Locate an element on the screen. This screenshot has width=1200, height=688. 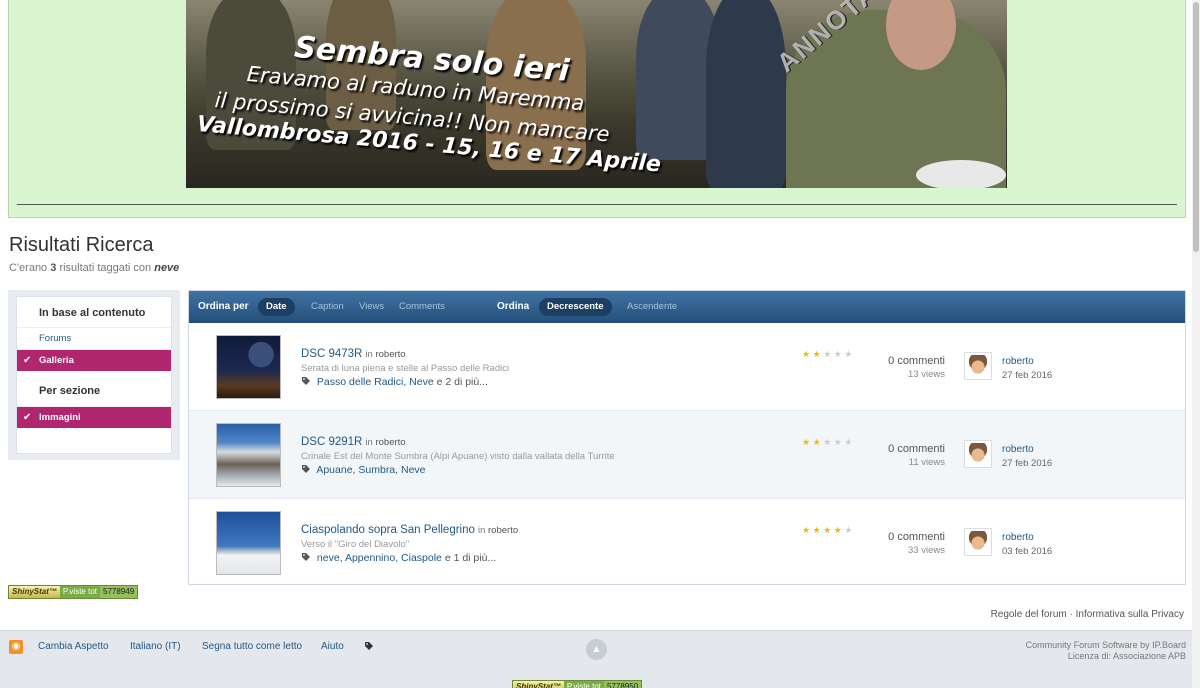
tag-link: Appennino is located at coordinates (370, 558).